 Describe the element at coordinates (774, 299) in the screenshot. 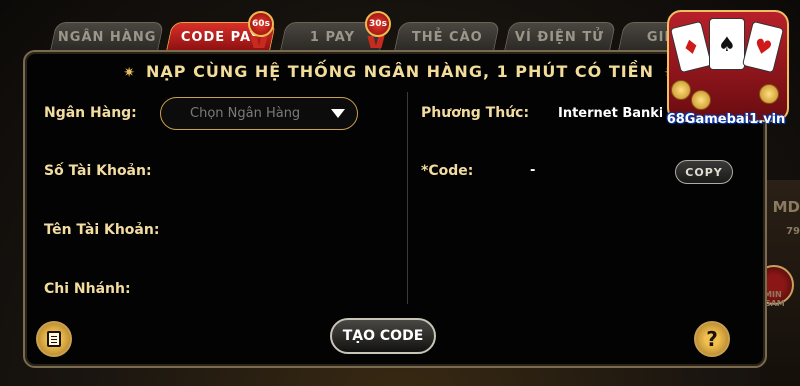

I see `background-text: MIN GAM` at that location.